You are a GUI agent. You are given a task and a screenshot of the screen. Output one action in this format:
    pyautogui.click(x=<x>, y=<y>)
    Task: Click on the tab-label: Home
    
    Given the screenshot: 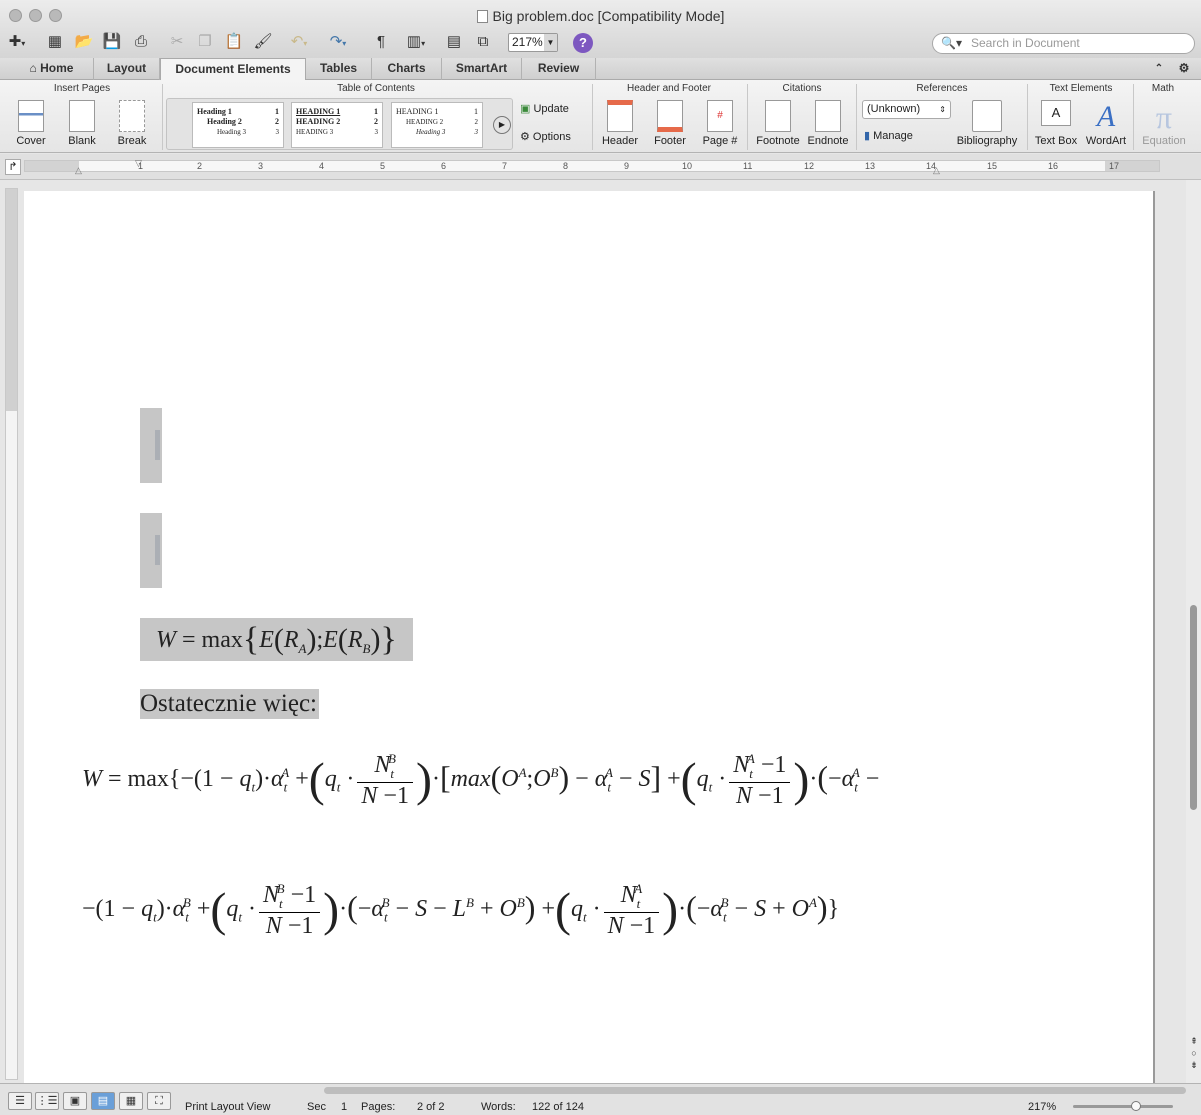 What is the action you would take?
    pyautogui.click(x=57, y=68)
    